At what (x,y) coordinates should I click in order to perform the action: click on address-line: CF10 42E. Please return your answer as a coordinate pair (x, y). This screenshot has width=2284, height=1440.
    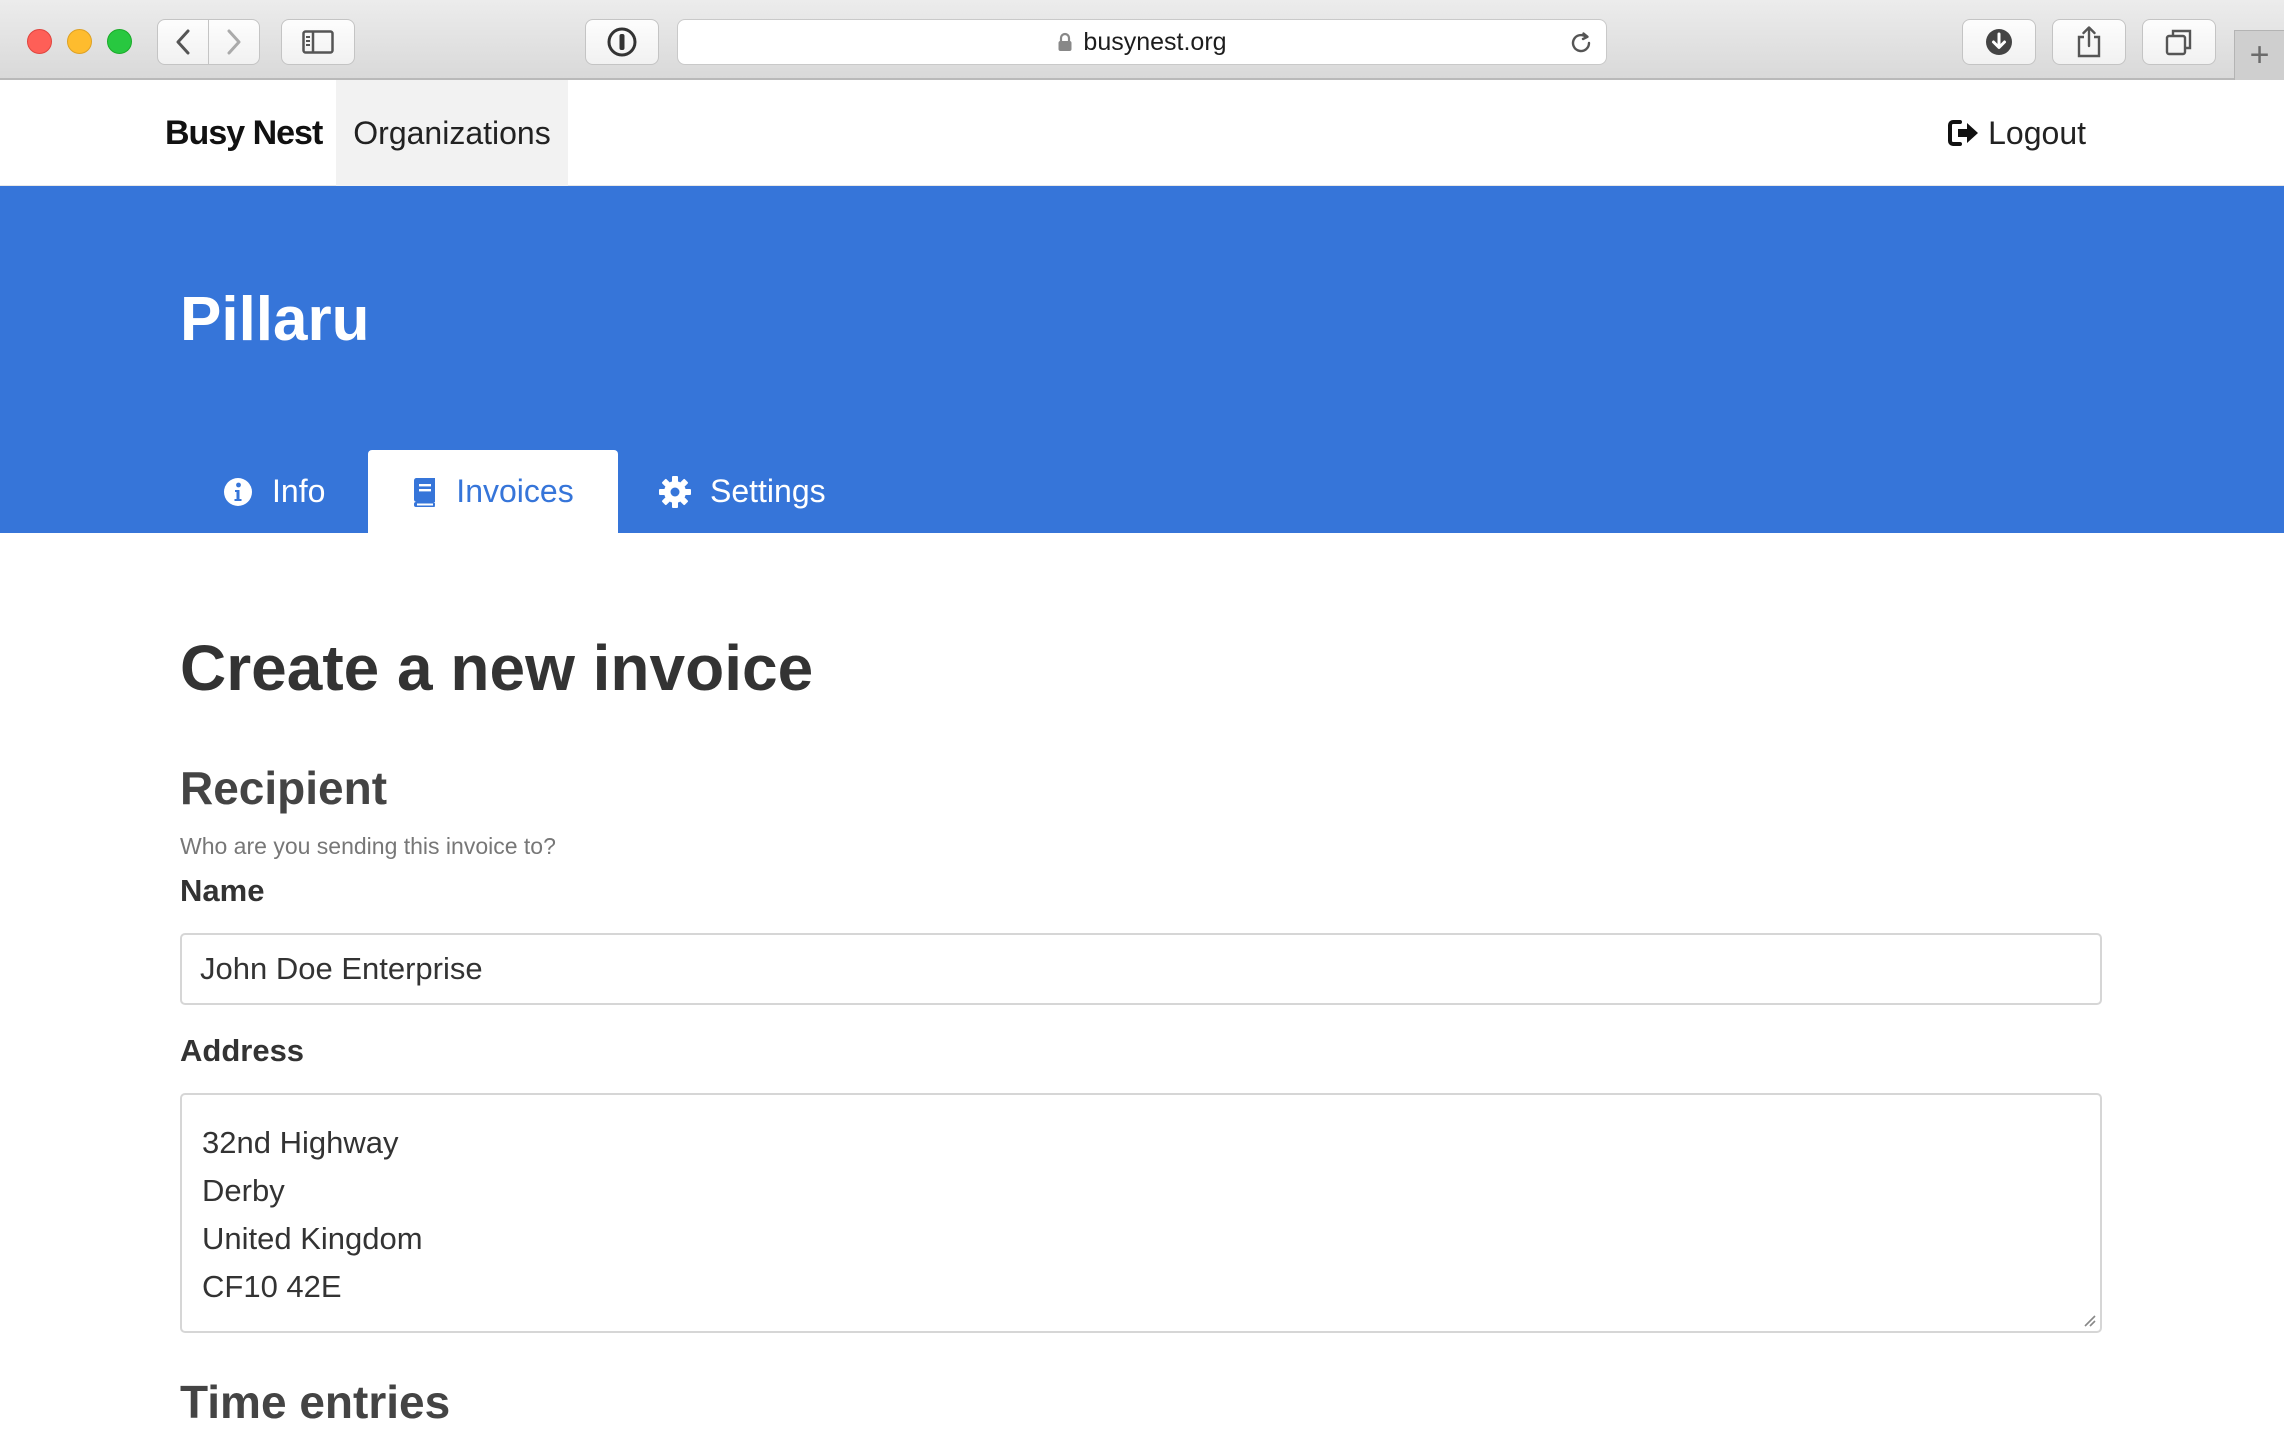
    Looking at the image, I should click on (272, 1286).